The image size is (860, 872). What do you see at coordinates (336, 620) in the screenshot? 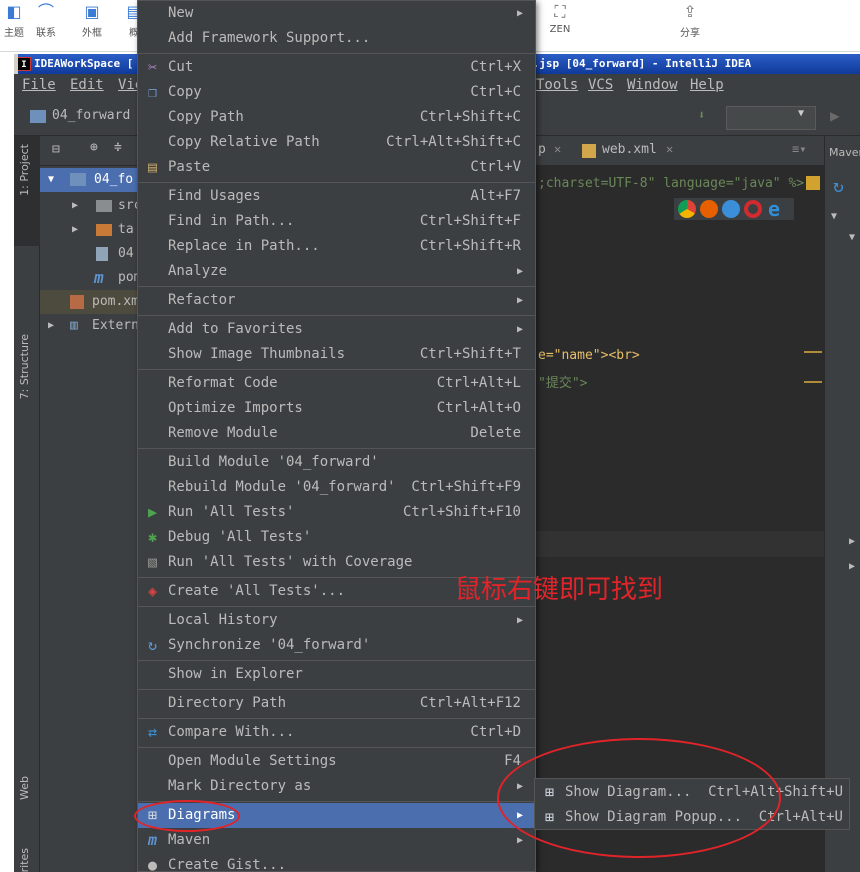
I see `menu-item-local-history: Local History ▶` at bounding box center [336, 620].